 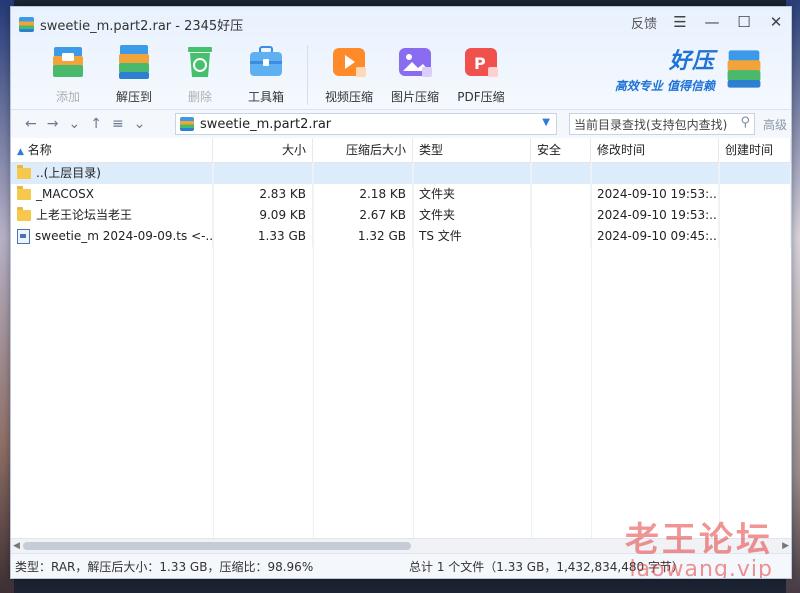 I want to click on video-file-icon, so click(x=23, y=236).